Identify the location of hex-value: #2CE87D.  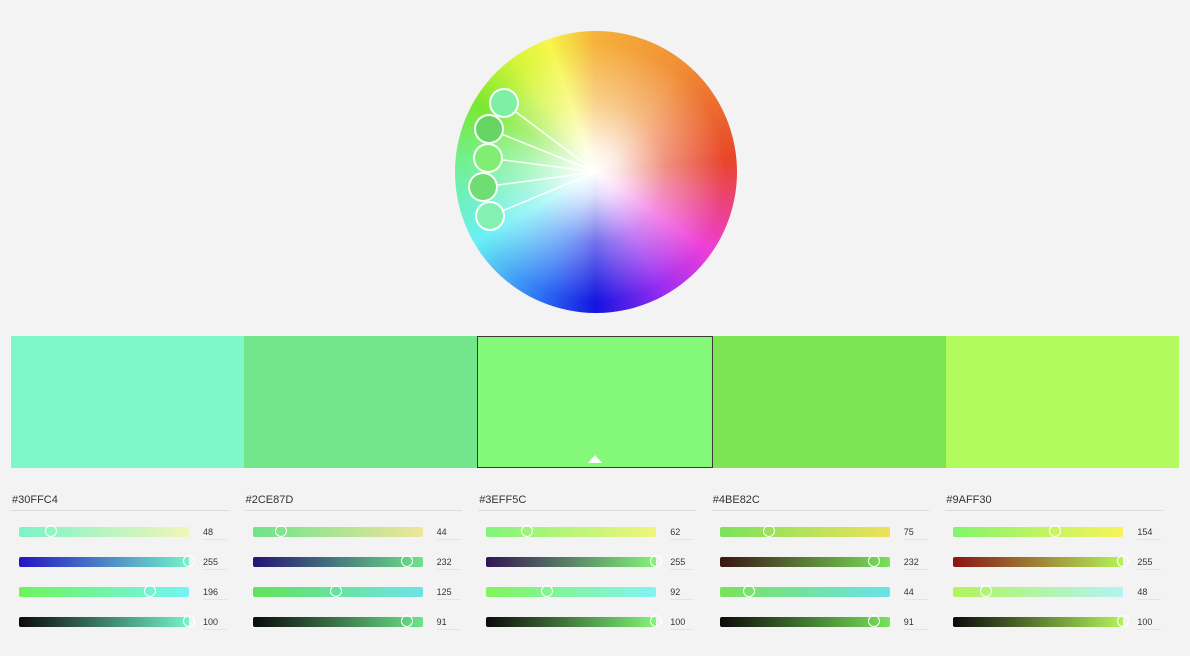
(353, 500).